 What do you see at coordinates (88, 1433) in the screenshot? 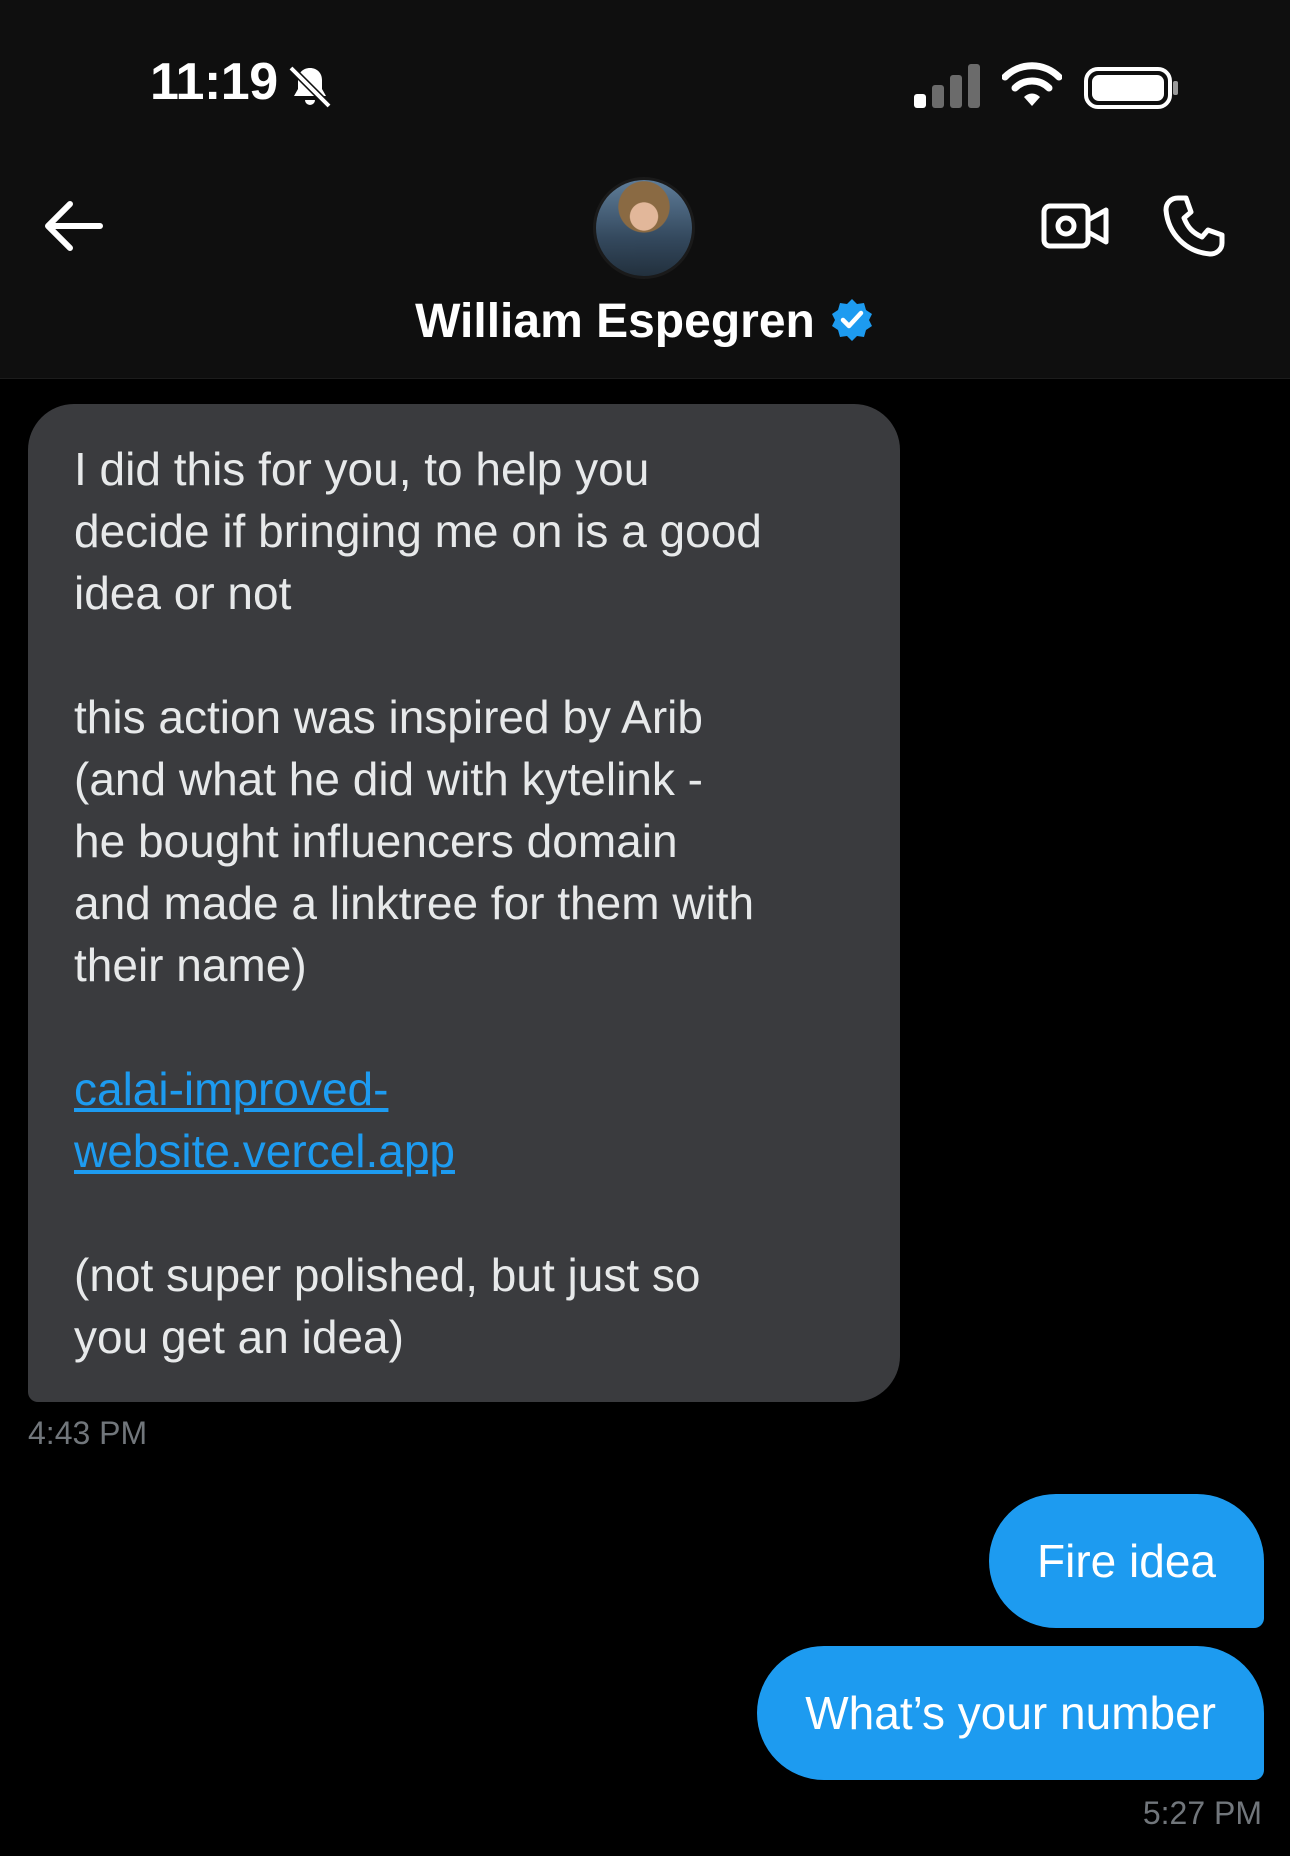
I see `incoming-timestamp: 4:43 PM` at bounding box center [88, 1433].